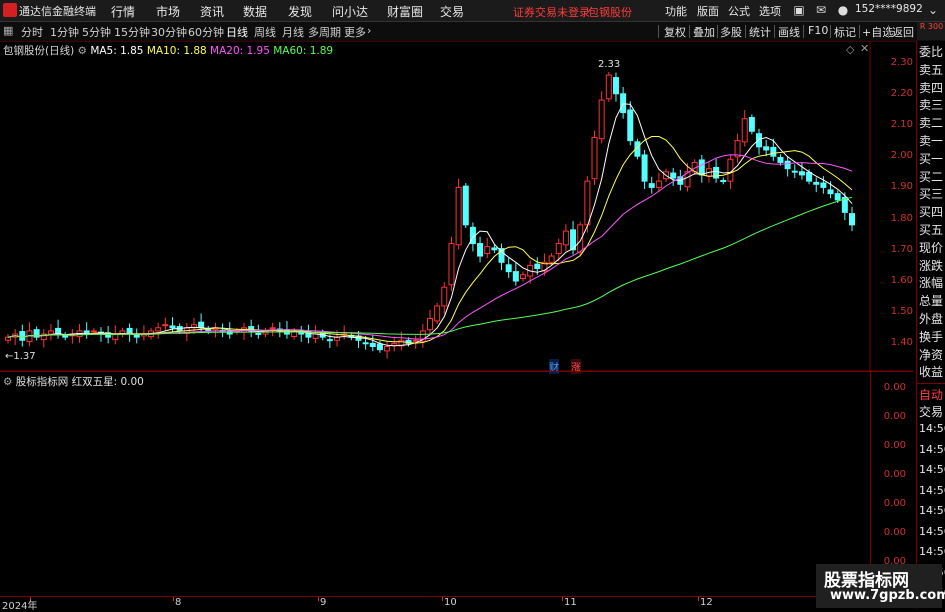 Image resolution: width=945 pixels, height=612 pixels. I want to click on menu-options: 选项, so click(770, 11).